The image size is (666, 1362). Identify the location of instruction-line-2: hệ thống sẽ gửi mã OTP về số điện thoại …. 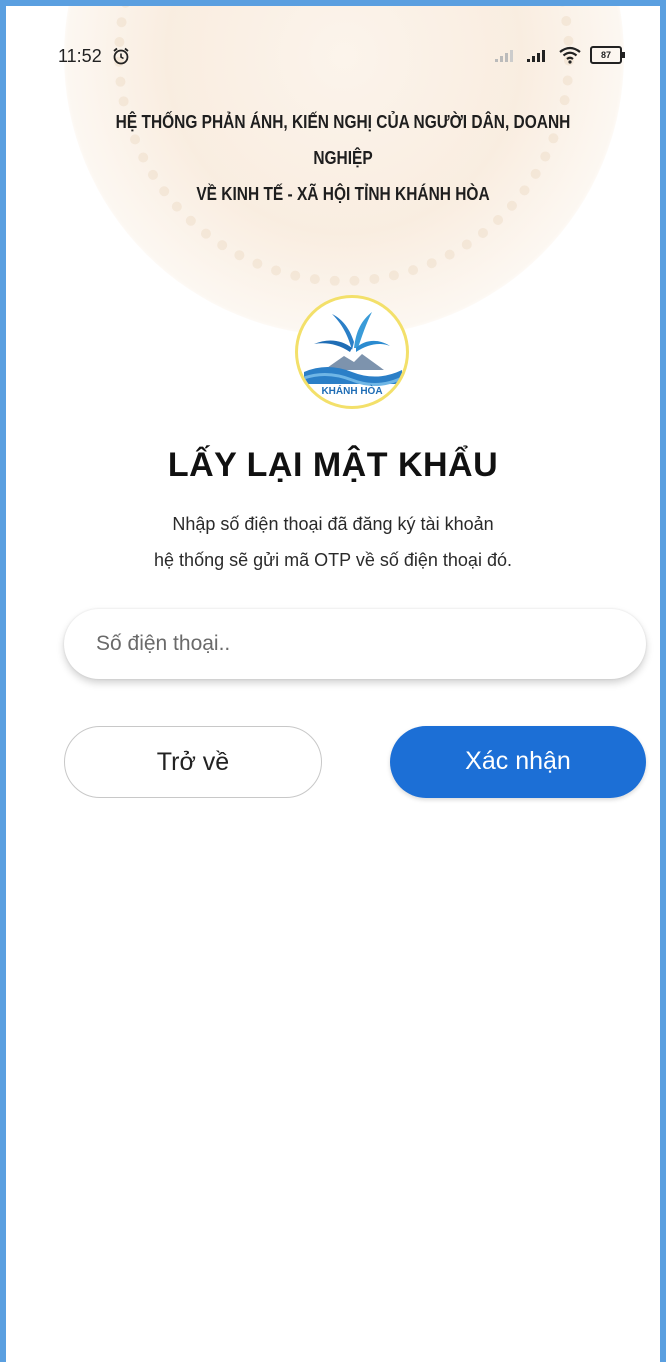
(333, 560).